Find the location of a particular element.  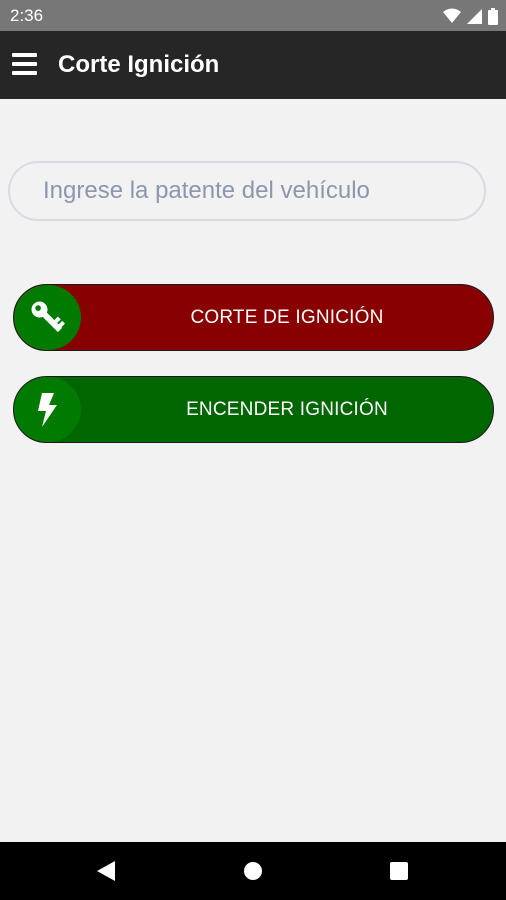

cut-ignition-button: CORTE DE IGNICIÓN is located at coordinates (253, 317).